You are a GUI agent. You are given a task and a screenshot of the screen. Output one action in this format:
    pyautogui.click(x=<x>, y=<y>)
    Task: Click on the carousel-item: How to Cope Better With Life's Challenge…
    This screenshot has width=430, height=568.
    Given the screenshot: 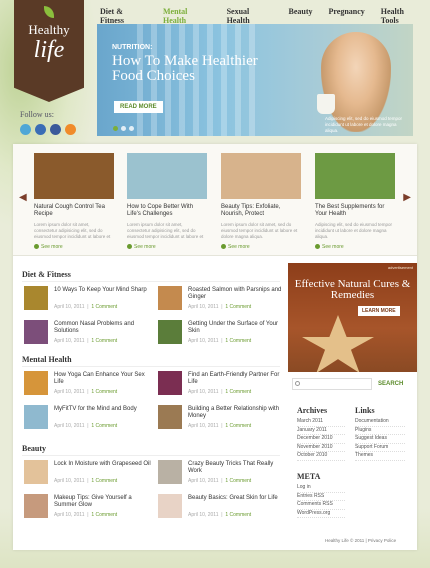 What is the action you would take?
    pyautogui.click(x=167, y=201)
    